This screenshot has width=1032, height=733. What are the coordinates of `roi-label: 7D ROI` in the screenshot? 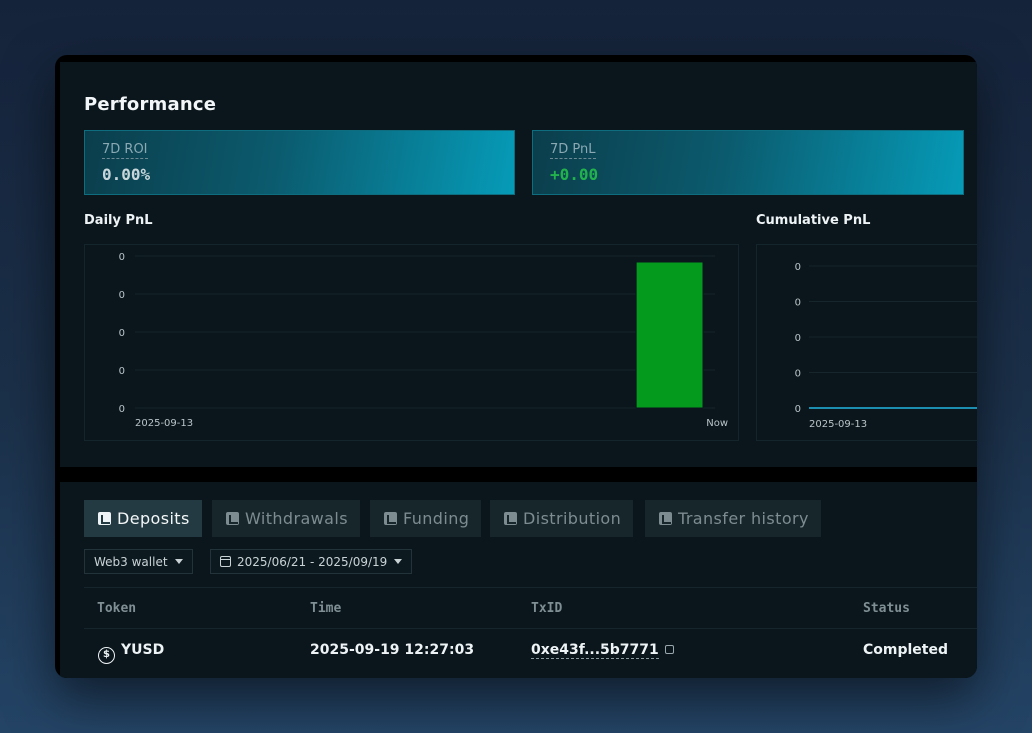 It's located at (125, 150).